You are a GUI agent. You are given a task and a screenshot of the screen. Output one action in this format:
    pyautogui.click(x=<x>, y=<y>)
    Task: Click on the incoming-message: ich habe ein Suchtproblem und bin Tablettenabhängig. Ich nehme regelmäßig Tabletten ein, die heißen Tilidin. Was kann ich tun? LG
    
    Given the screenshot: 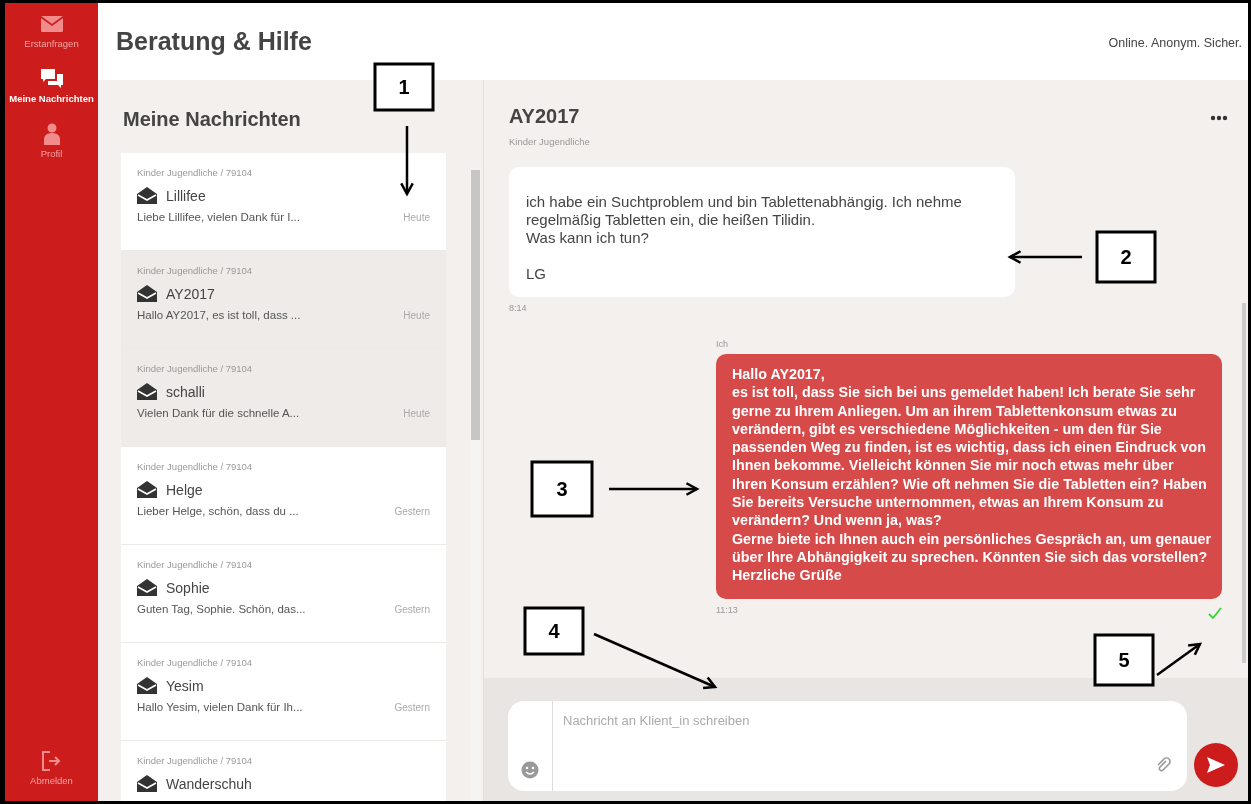 What is the action you would take?
    pyautogui.click(x=762, y=232)
    